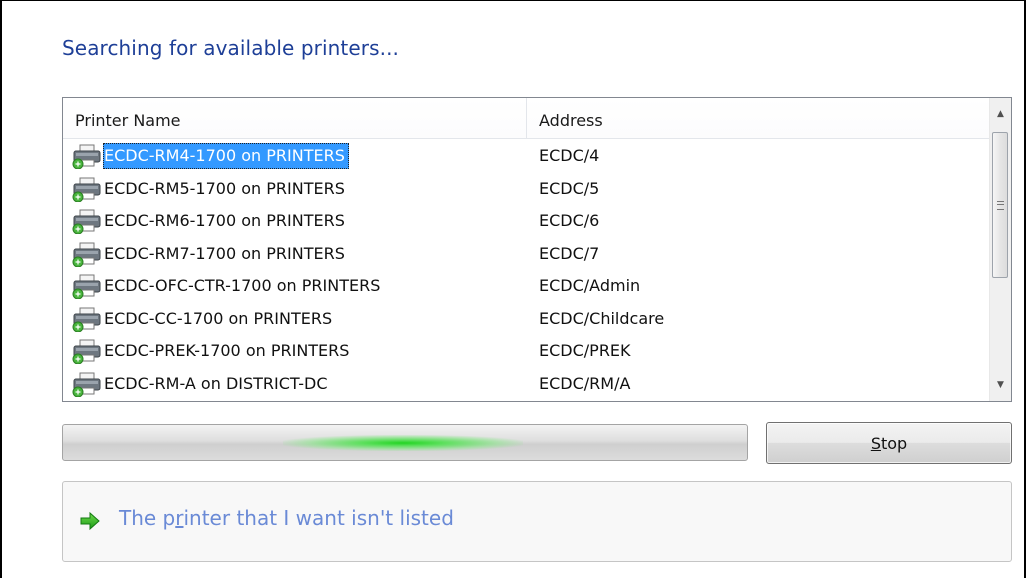 The height and width of the screenshot is (578, 1028). Describe the element at coordinates (889, 443) in the screenshot. I see `stop-button: Stop` at that location.